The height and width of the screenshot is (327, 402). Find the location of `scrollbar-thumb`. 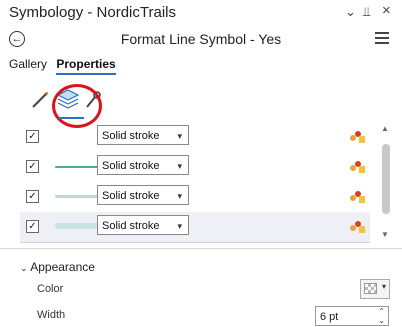

scrollbar-thumb is located at coordinates (386, 179).